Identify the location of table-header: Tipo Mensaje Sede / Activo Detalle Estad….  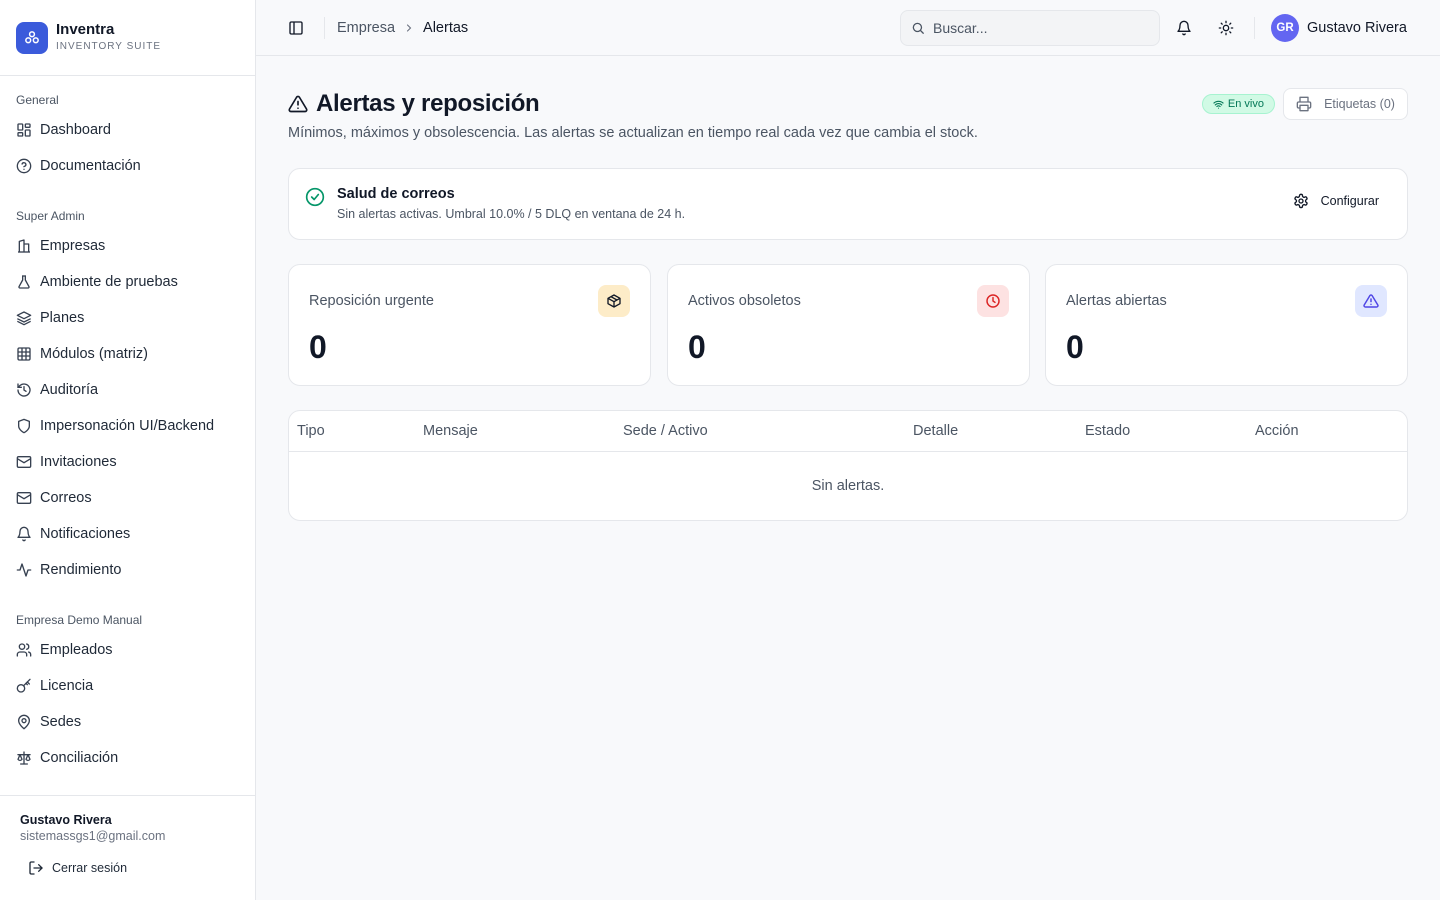
(848, 431).